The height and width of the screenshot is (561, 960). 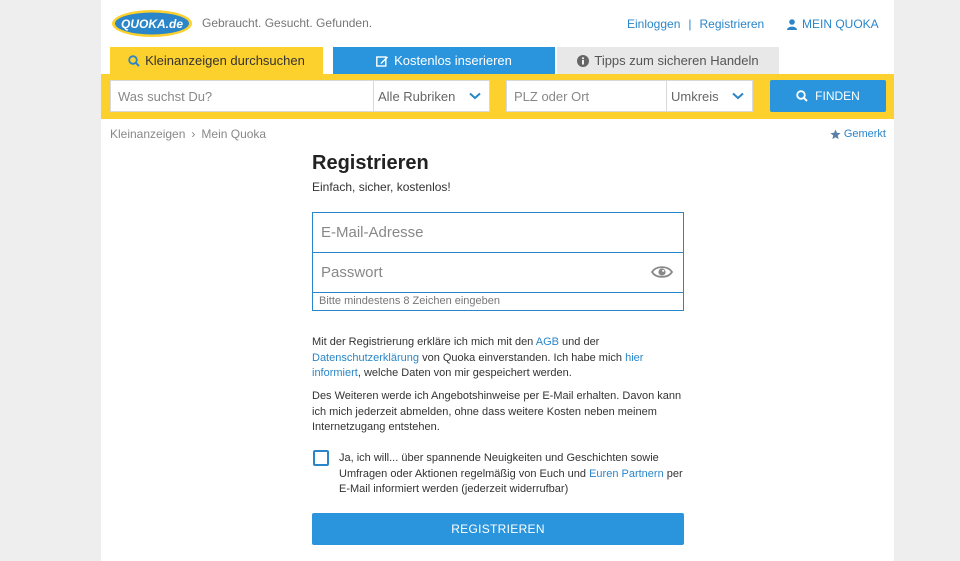 I want to click on tagline: Gebraucht. Gesucht. Gefunden., so click(x=287, y=23).